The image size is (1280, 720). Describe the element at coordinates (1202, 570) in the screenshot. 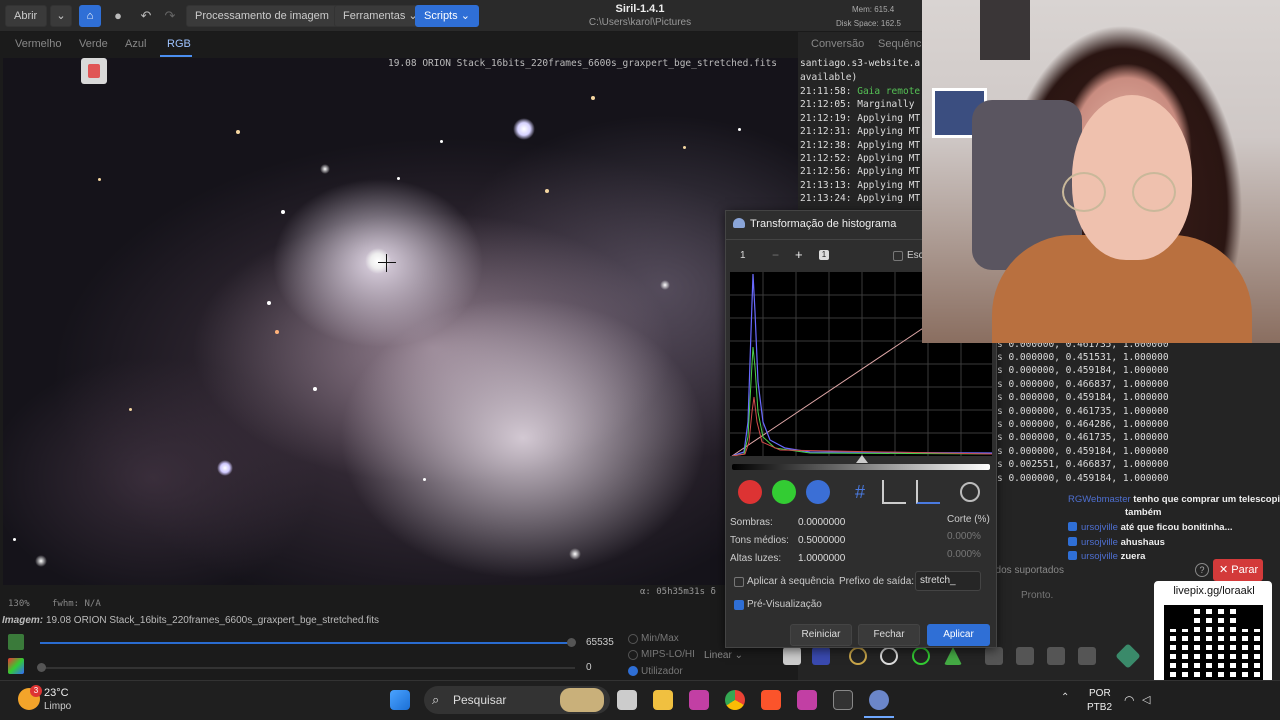

I see `help-icon: ?` at that location.